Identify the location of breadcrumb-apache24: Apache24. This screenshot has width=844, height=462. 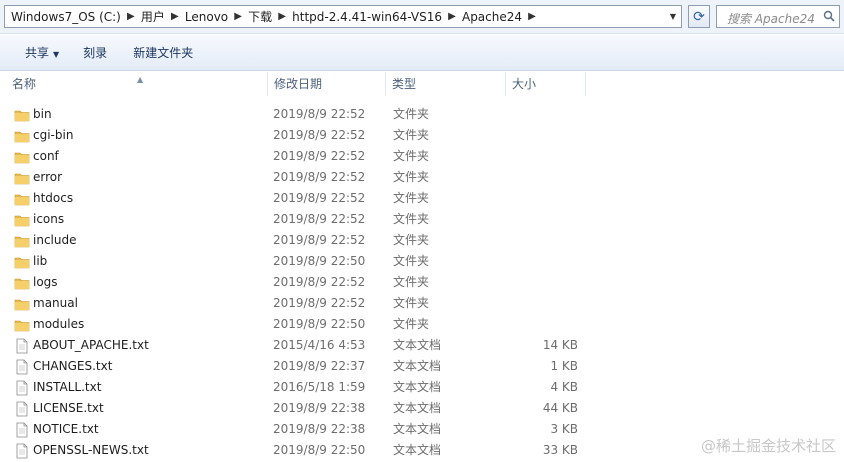
(492, 17).